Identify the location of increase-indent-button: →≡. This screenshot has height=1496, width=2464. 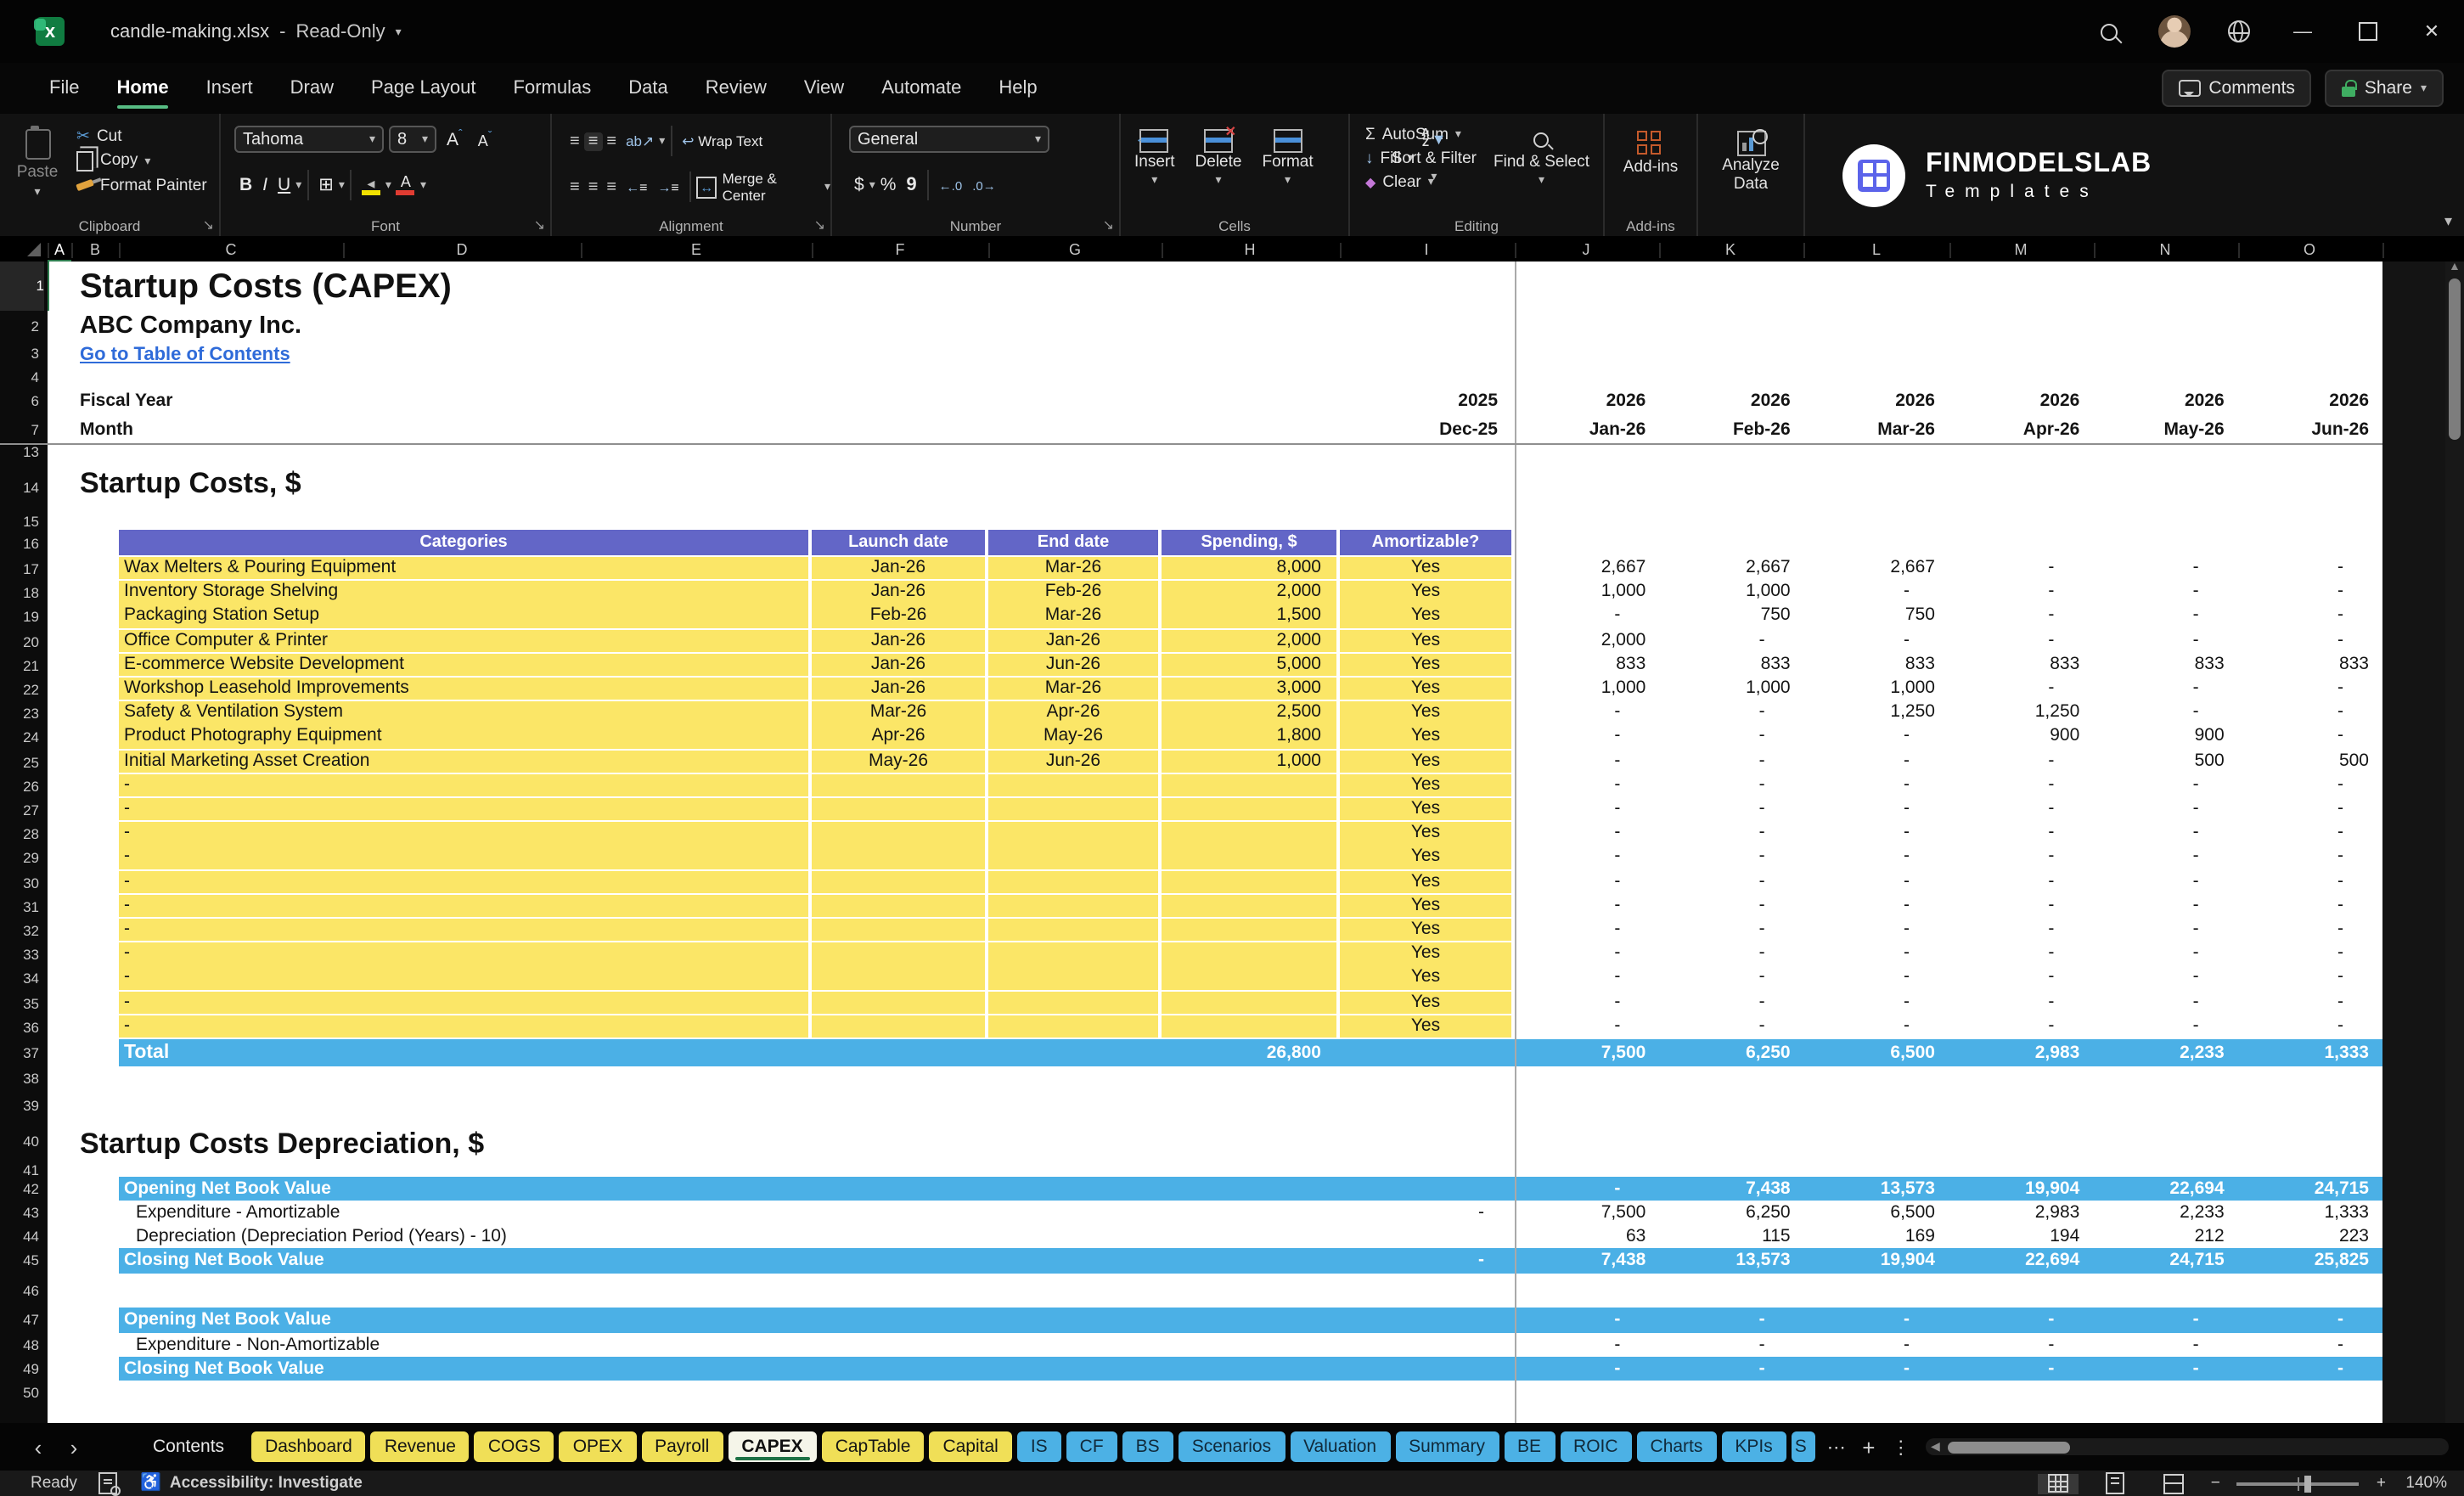
(668, 186).